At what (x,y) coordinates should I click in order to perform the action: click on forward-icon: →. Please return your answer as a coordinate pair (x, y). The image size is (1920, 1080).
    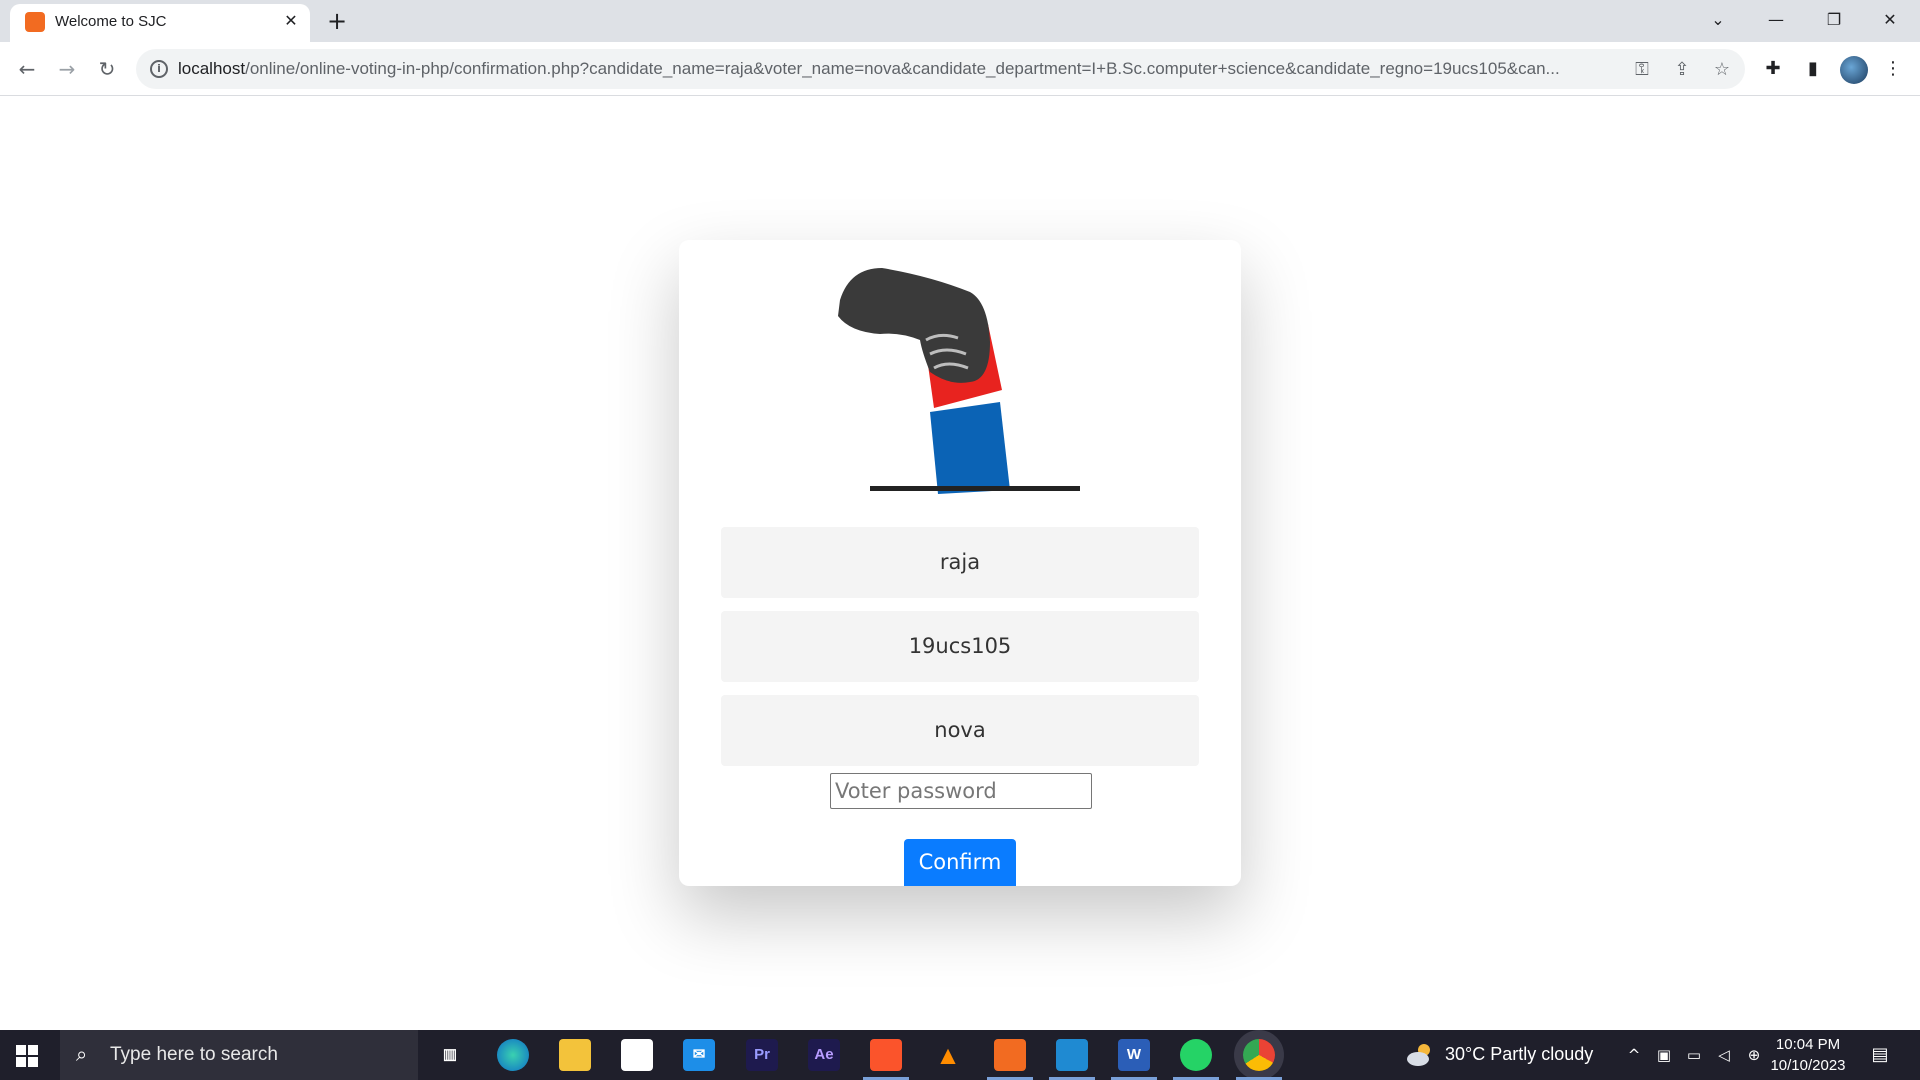
    Looking at the image, I should click on (67, 69).